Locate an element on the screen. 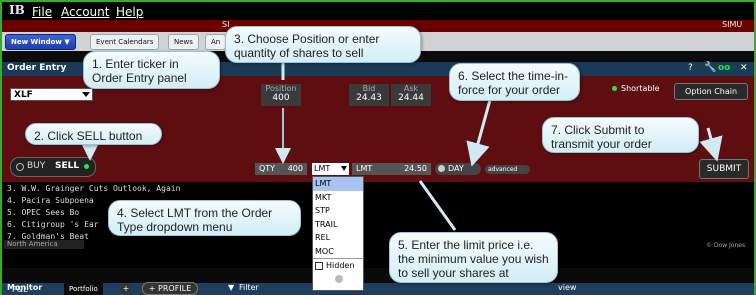  submit-button: SUBMIT is located at coordinates (724, 169).